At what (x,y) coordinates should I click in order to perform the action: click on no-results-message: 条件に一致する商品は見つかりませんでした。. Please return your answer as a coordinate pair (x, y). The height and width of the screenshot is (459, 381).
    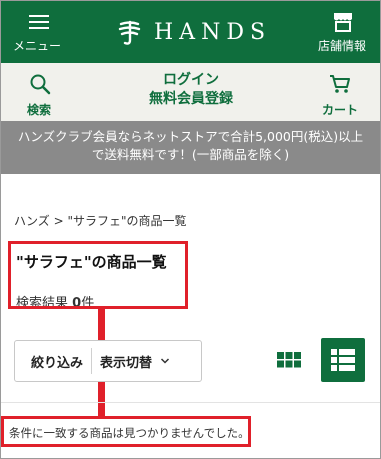
    Looking at the image, I should click on (126, 431).